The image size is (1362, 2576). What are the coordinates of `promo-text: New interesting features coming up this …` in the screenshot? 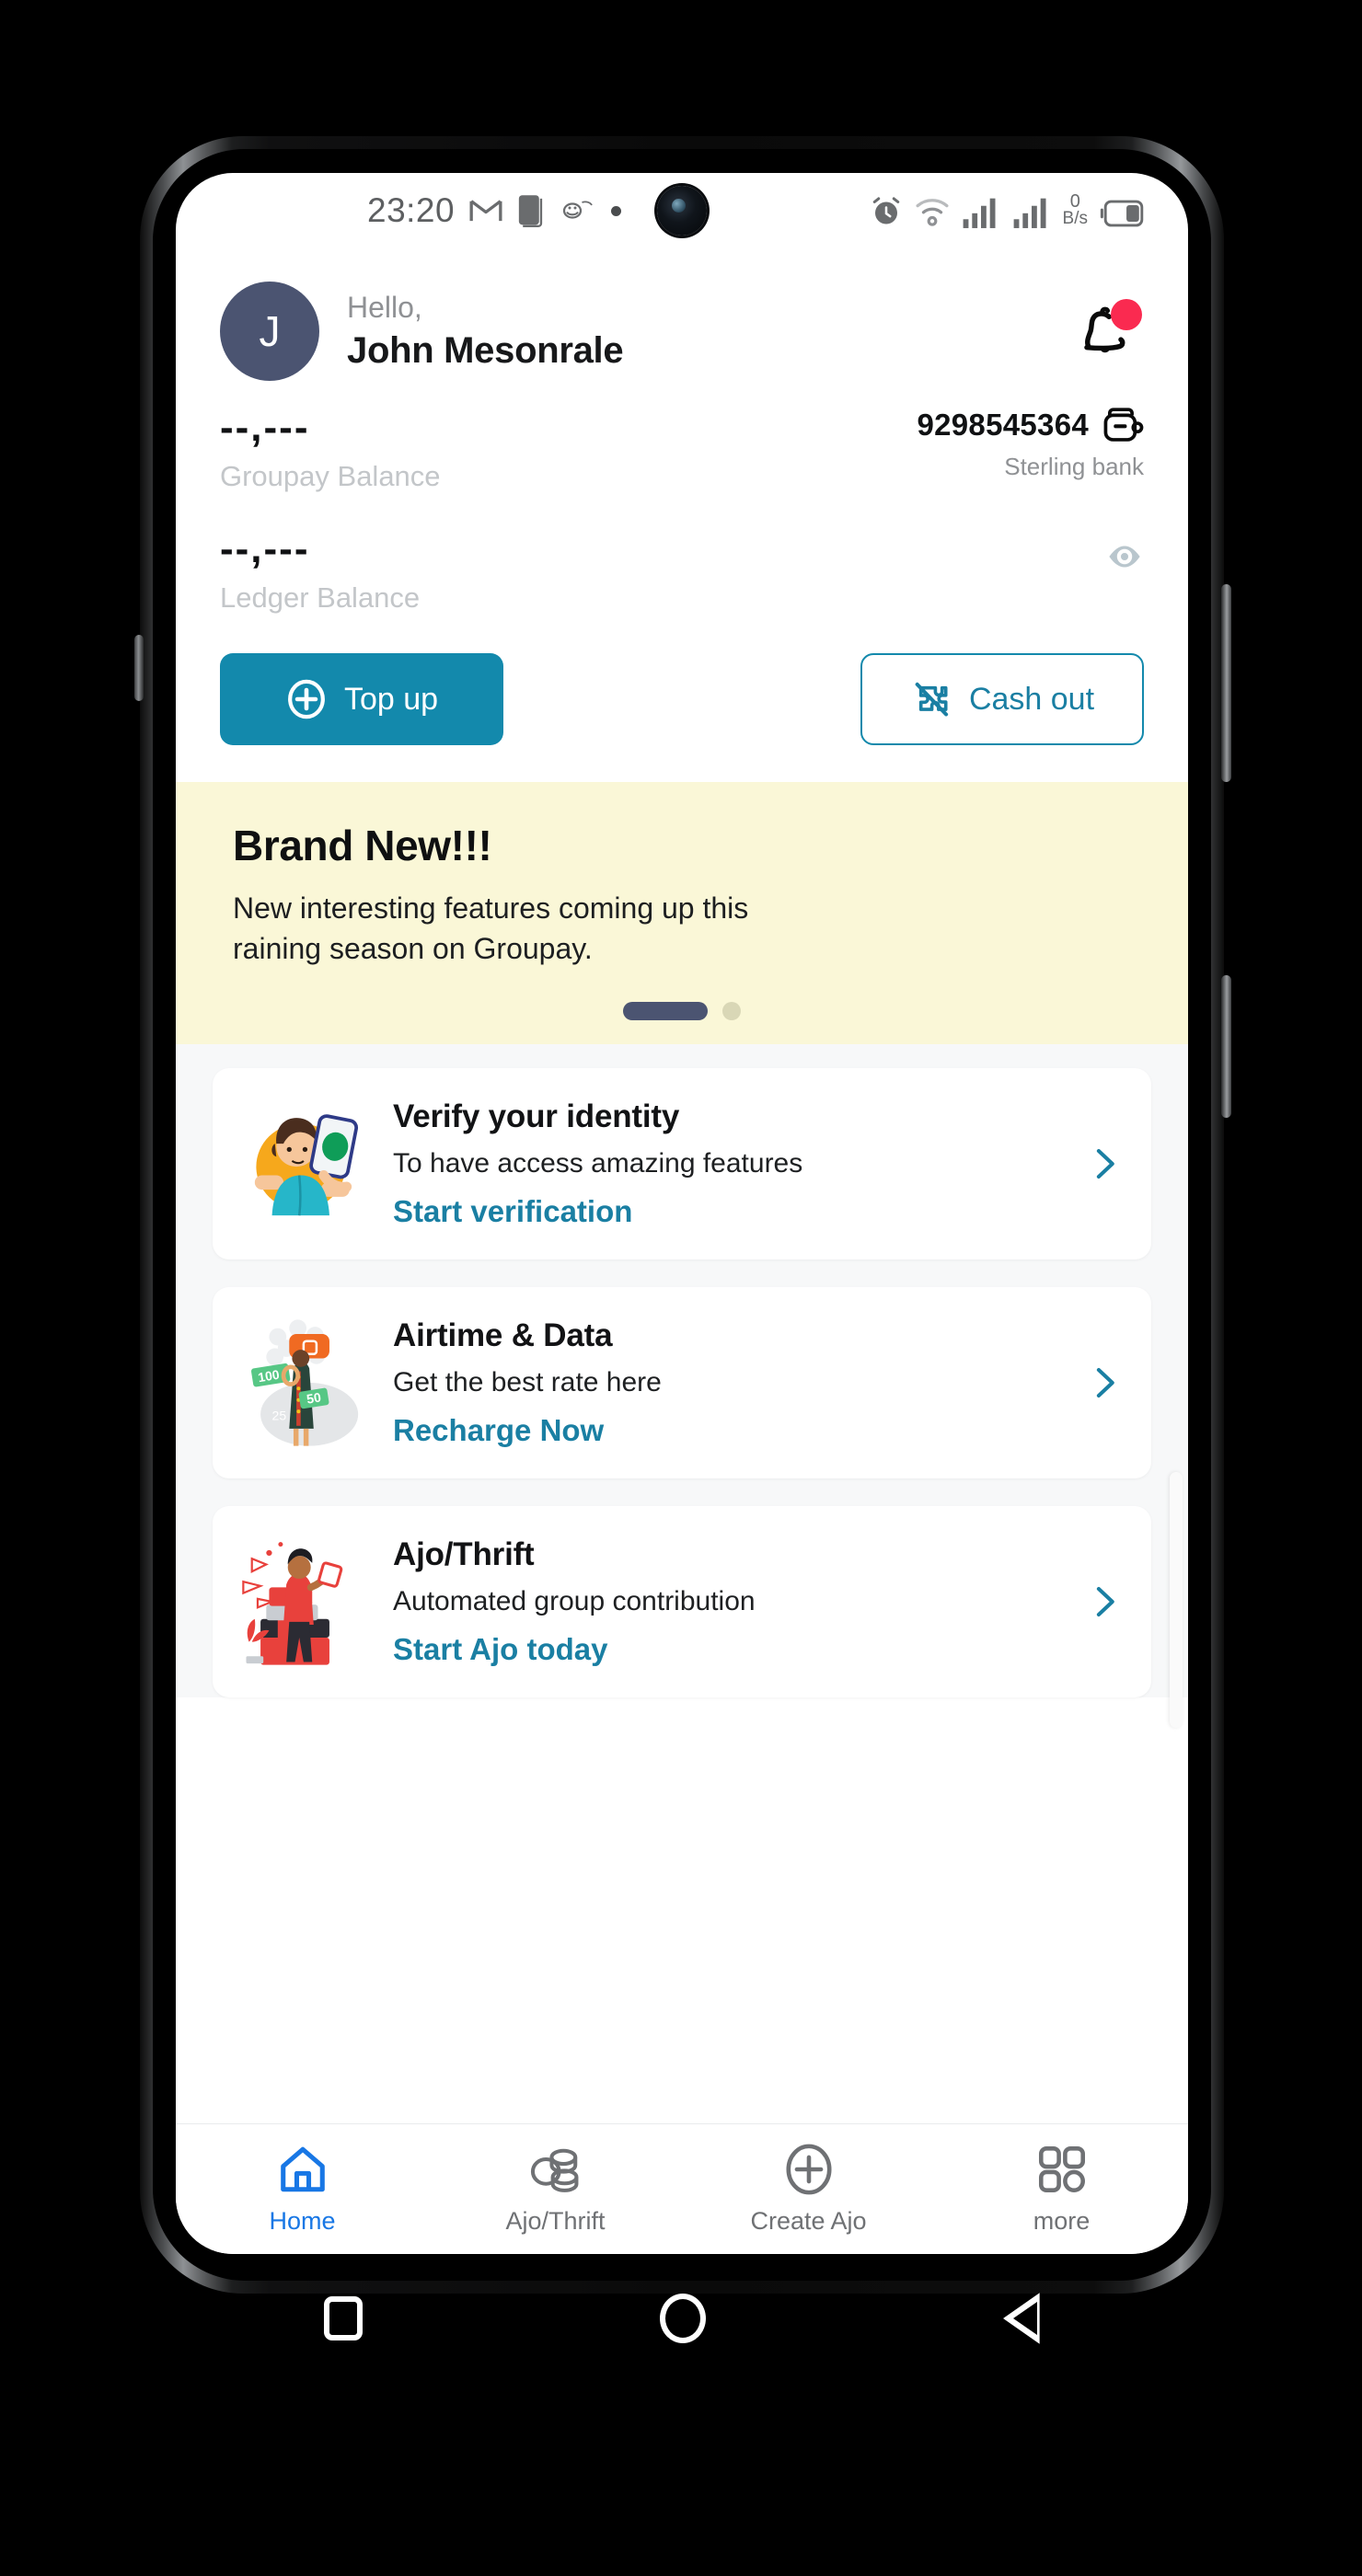 It's located at (491, 928).